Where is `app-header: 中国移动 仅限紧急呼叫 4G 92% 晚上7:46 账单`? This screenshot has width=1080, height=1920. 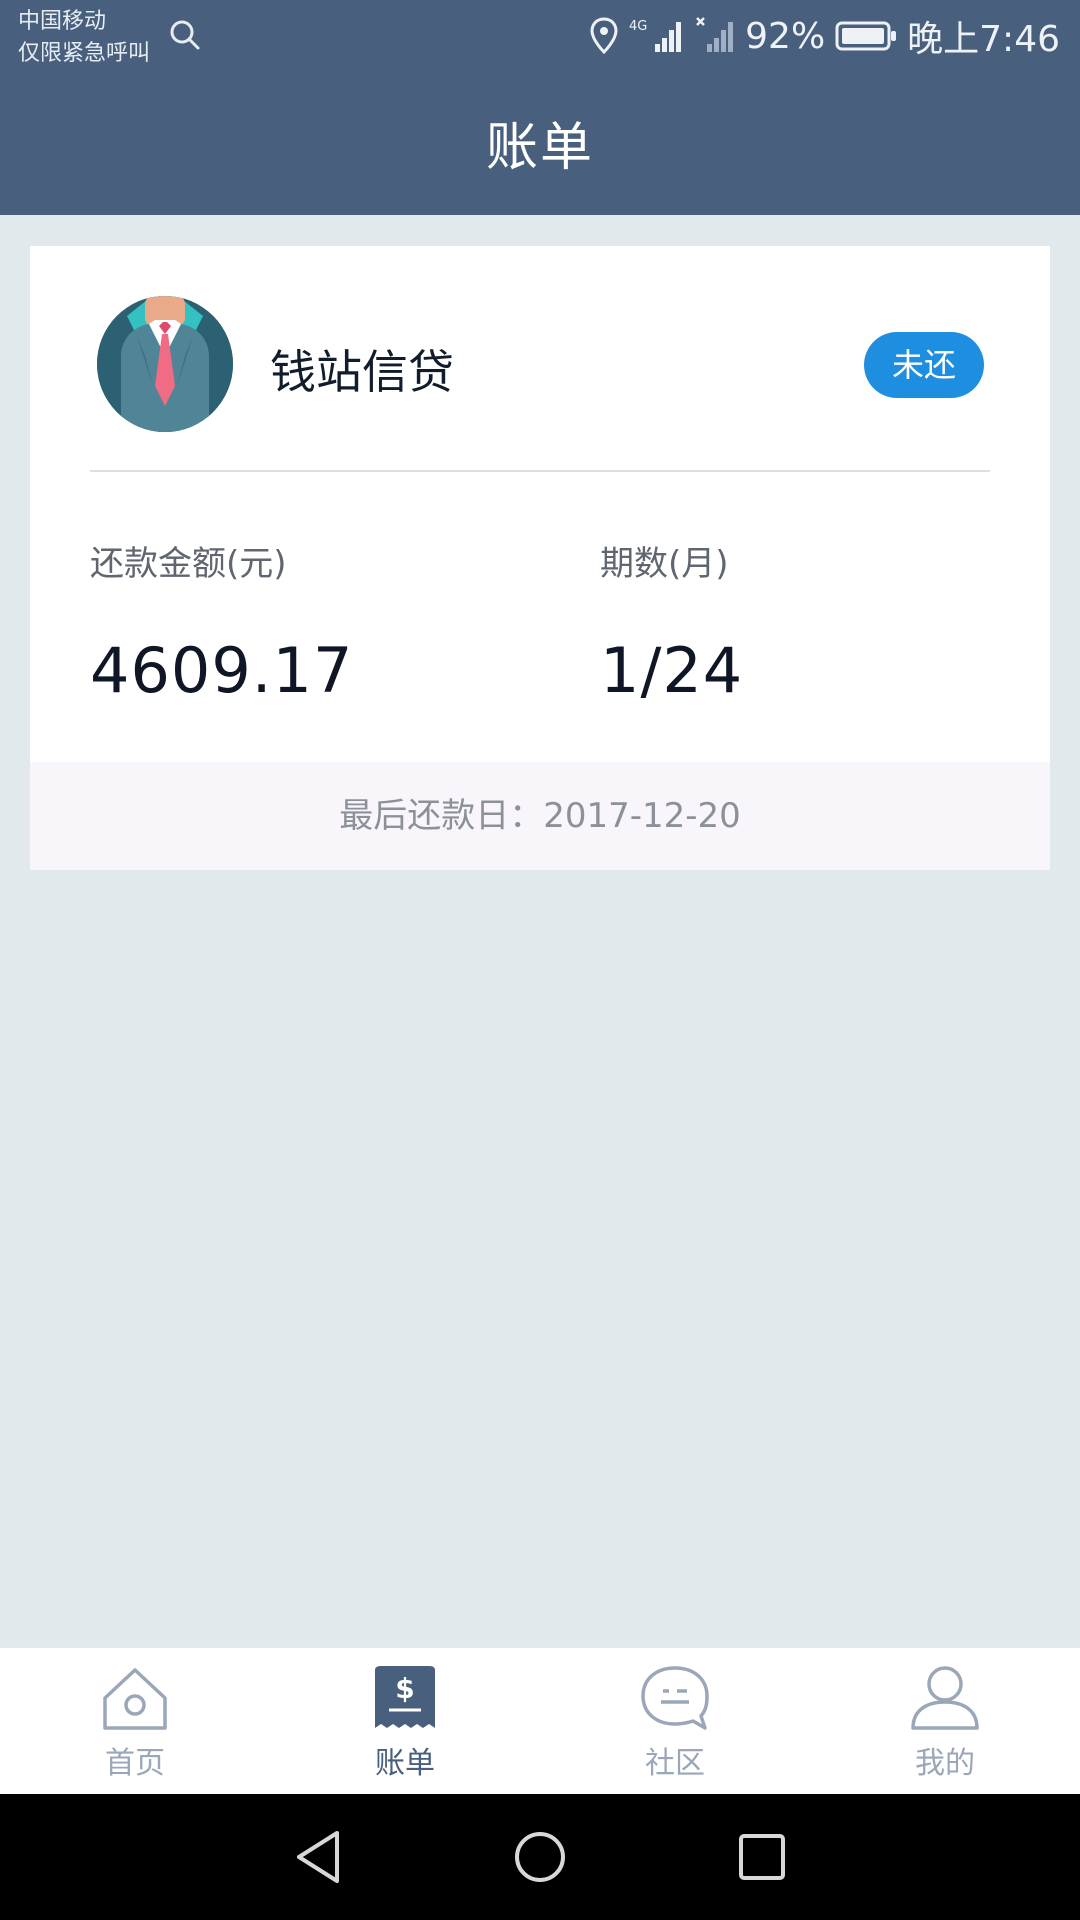 app-header: 中国移动 仅限紧急呼叫 4G 92% 晚上7:46 账单 is located at coordinates (540, 107).